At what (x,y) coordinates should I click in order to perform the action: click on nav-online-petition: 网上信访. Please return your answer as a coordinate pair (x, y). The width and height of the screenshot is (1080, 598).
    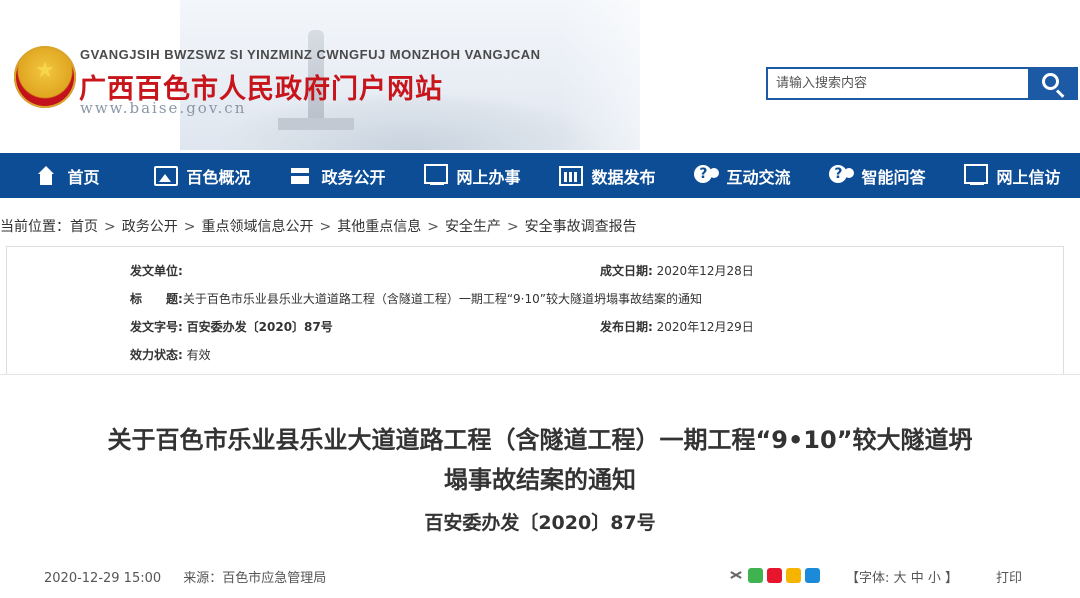
    Looking at the image, I should click on (1012, 175).